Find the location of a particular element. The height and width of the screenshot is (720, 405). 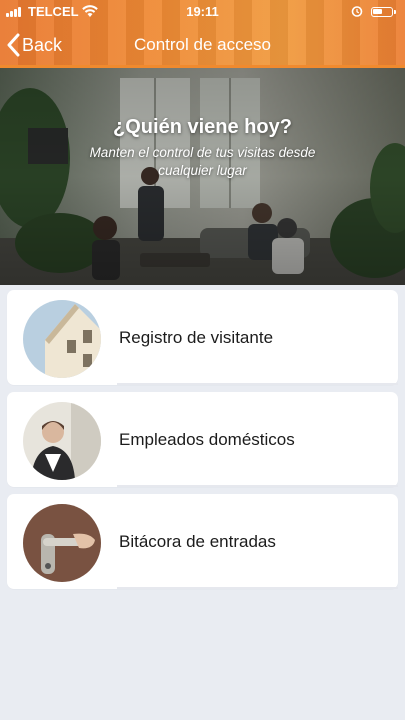

menu-item-label: Bitácora de entradas is located at coordinates (197, 541).